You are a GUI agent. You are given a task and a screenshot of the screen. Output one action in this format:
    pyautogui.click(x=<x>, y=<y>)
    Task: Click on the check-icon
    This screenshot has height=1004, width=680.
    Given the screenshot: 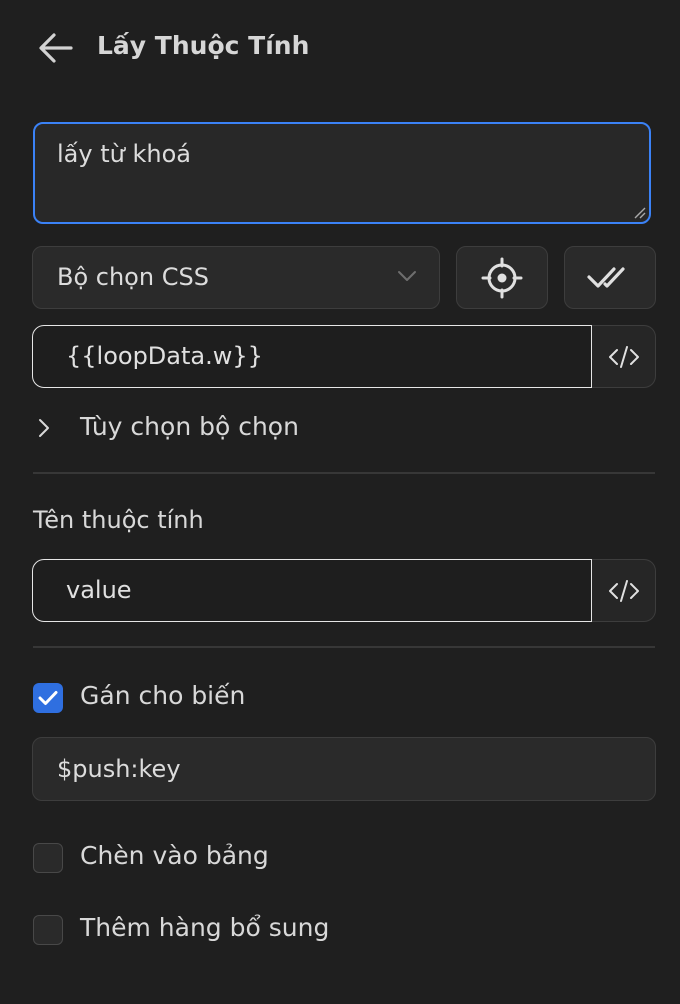 What is the action you would take?
    pyautogui.click(x=48, y=698)
    